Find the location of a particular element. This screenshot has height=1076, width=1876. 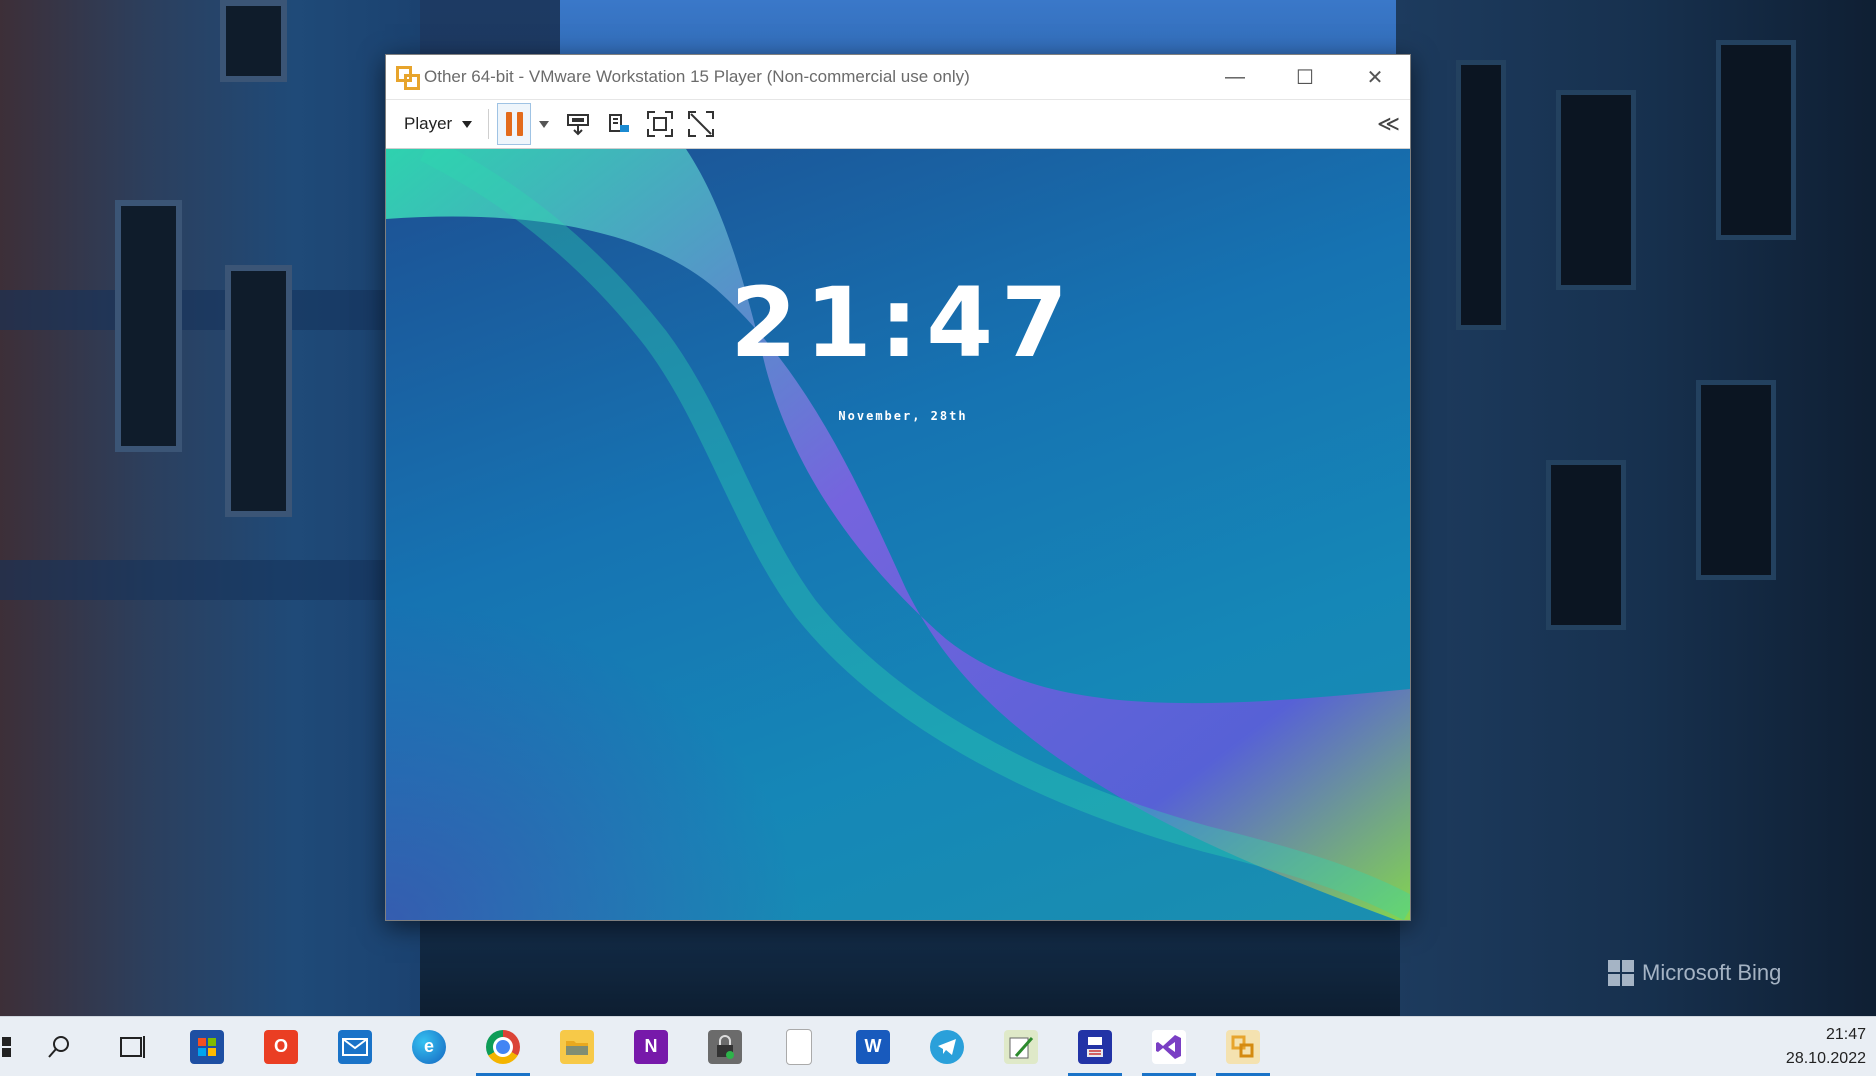

taskbar-app-store is located at coordinates (207, 1046).